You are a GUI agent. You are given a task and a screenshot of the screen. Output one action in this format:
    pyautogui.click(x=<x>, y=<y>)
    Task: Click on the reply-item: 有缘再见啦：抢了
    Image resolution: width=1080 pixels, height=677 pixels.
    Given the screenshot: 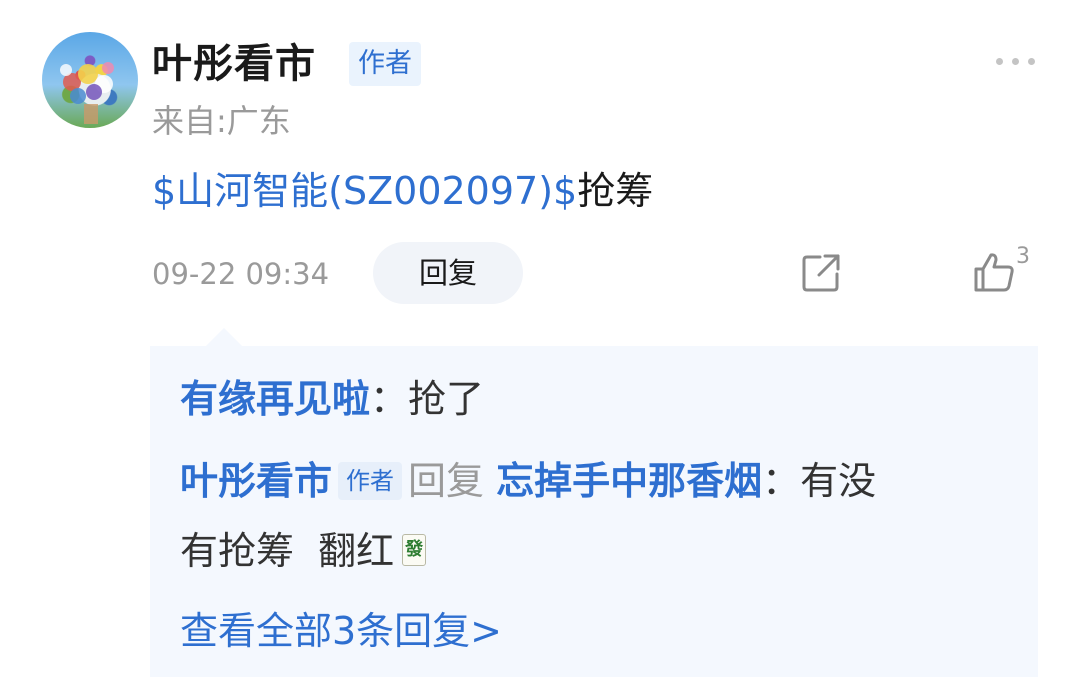 What is the action you would take?
    pyautogui.click(x=332, y=399)
    